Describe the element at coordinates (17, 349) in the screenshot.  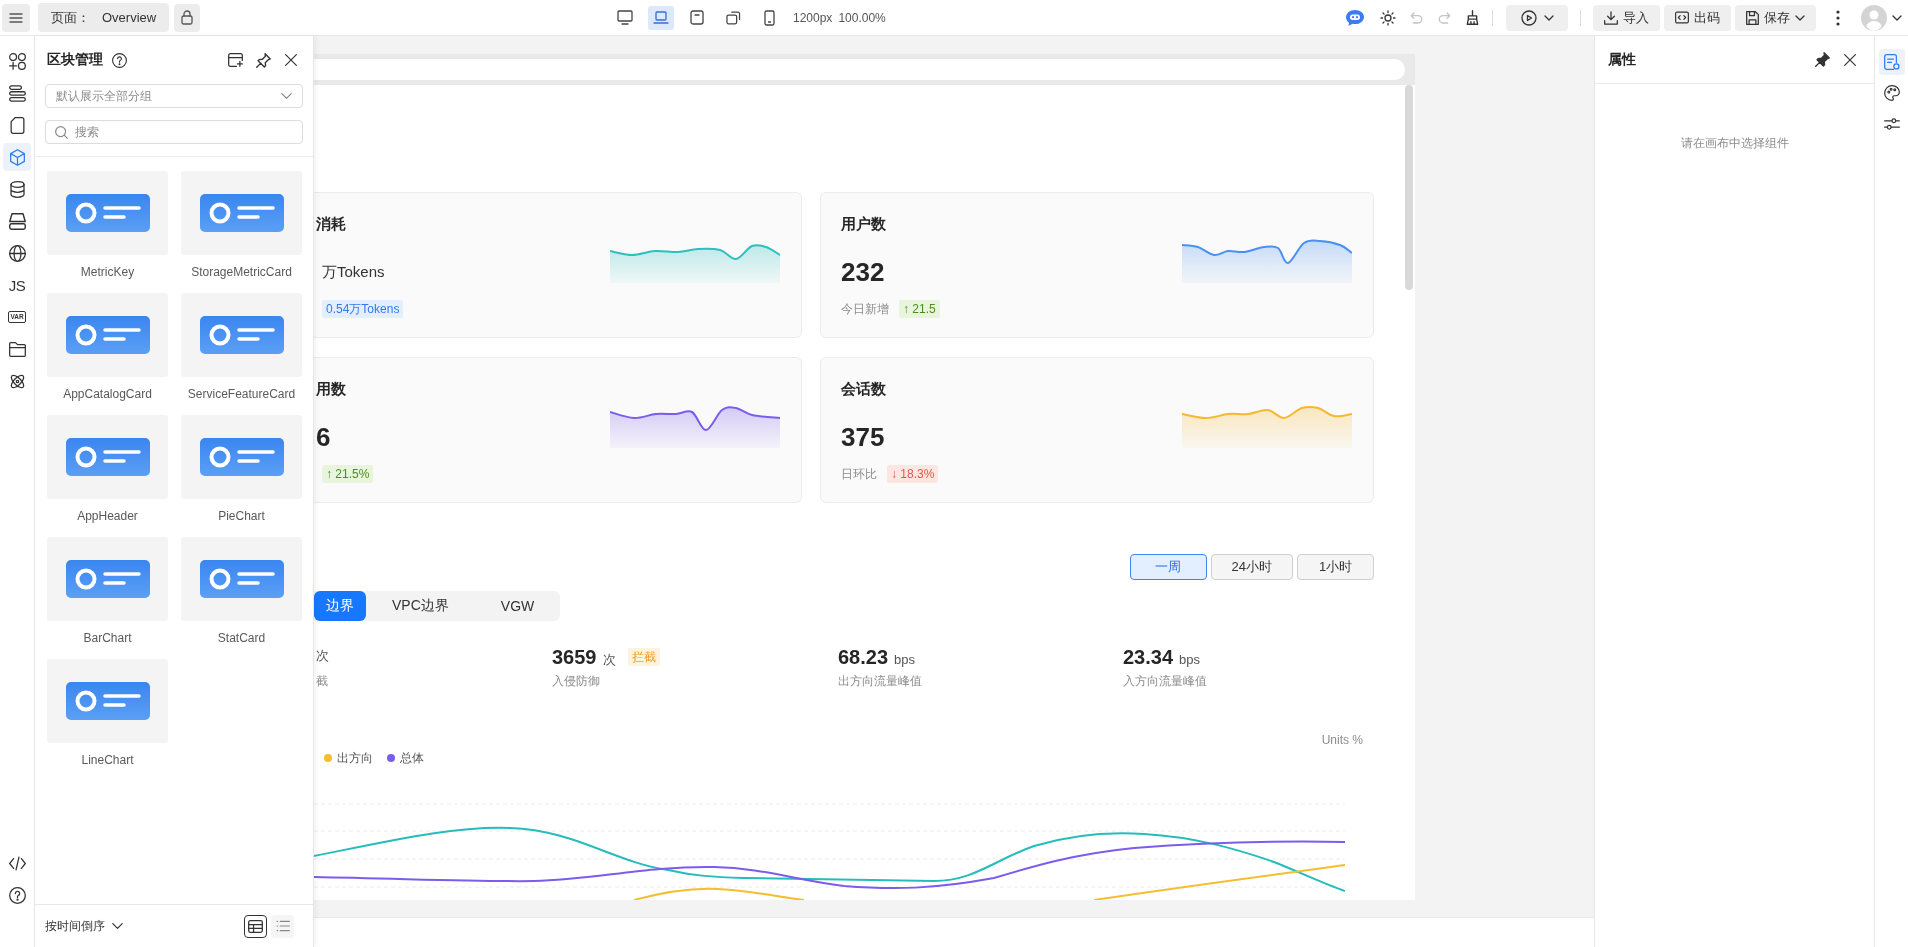
I see `folder-icon` at that location.